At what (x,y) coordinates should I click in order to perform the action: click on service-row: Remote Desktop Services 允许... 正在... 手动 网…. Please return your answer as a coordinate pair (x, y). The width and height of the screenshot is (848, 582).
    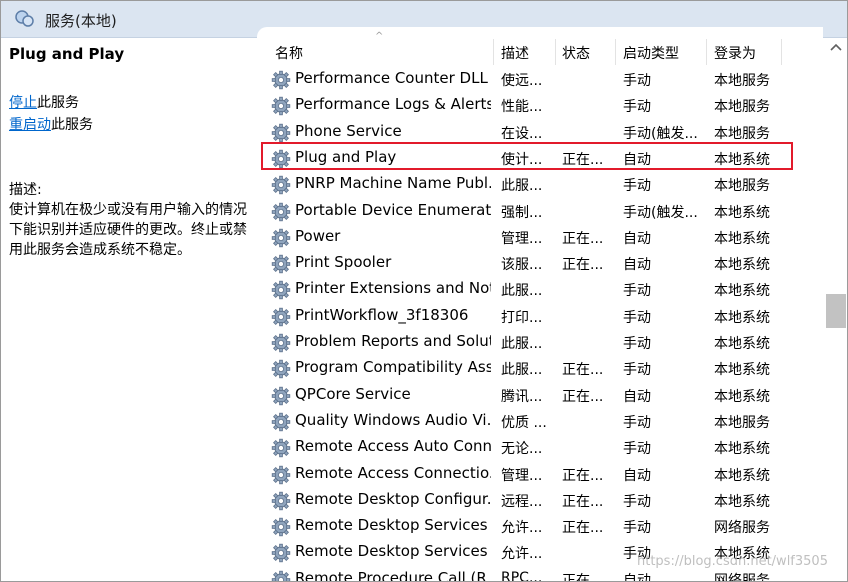
    Looking at the image, I should click on (540, 527).